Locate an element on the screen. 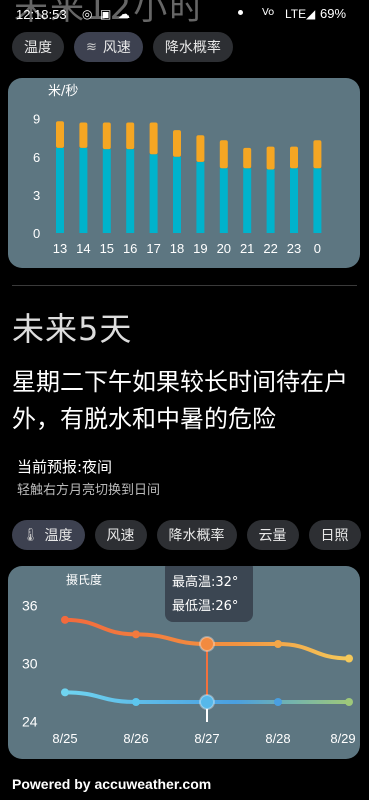 This screenshot has height=800, width=369. date-x-tick: 8/29 is located at coordinates (342, 738).